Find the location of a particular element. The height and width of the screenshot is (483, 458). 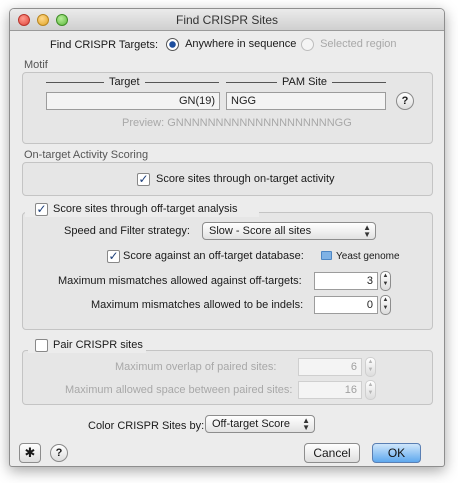

on-target-checkbox: ✓ is located at coordinates (143, 179).